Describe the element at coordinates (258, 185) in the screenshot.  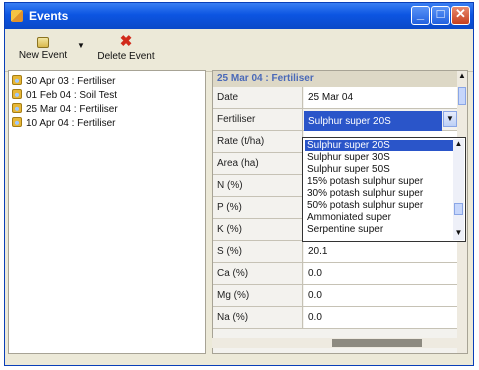
I see `n-label: N (%)` at that location.